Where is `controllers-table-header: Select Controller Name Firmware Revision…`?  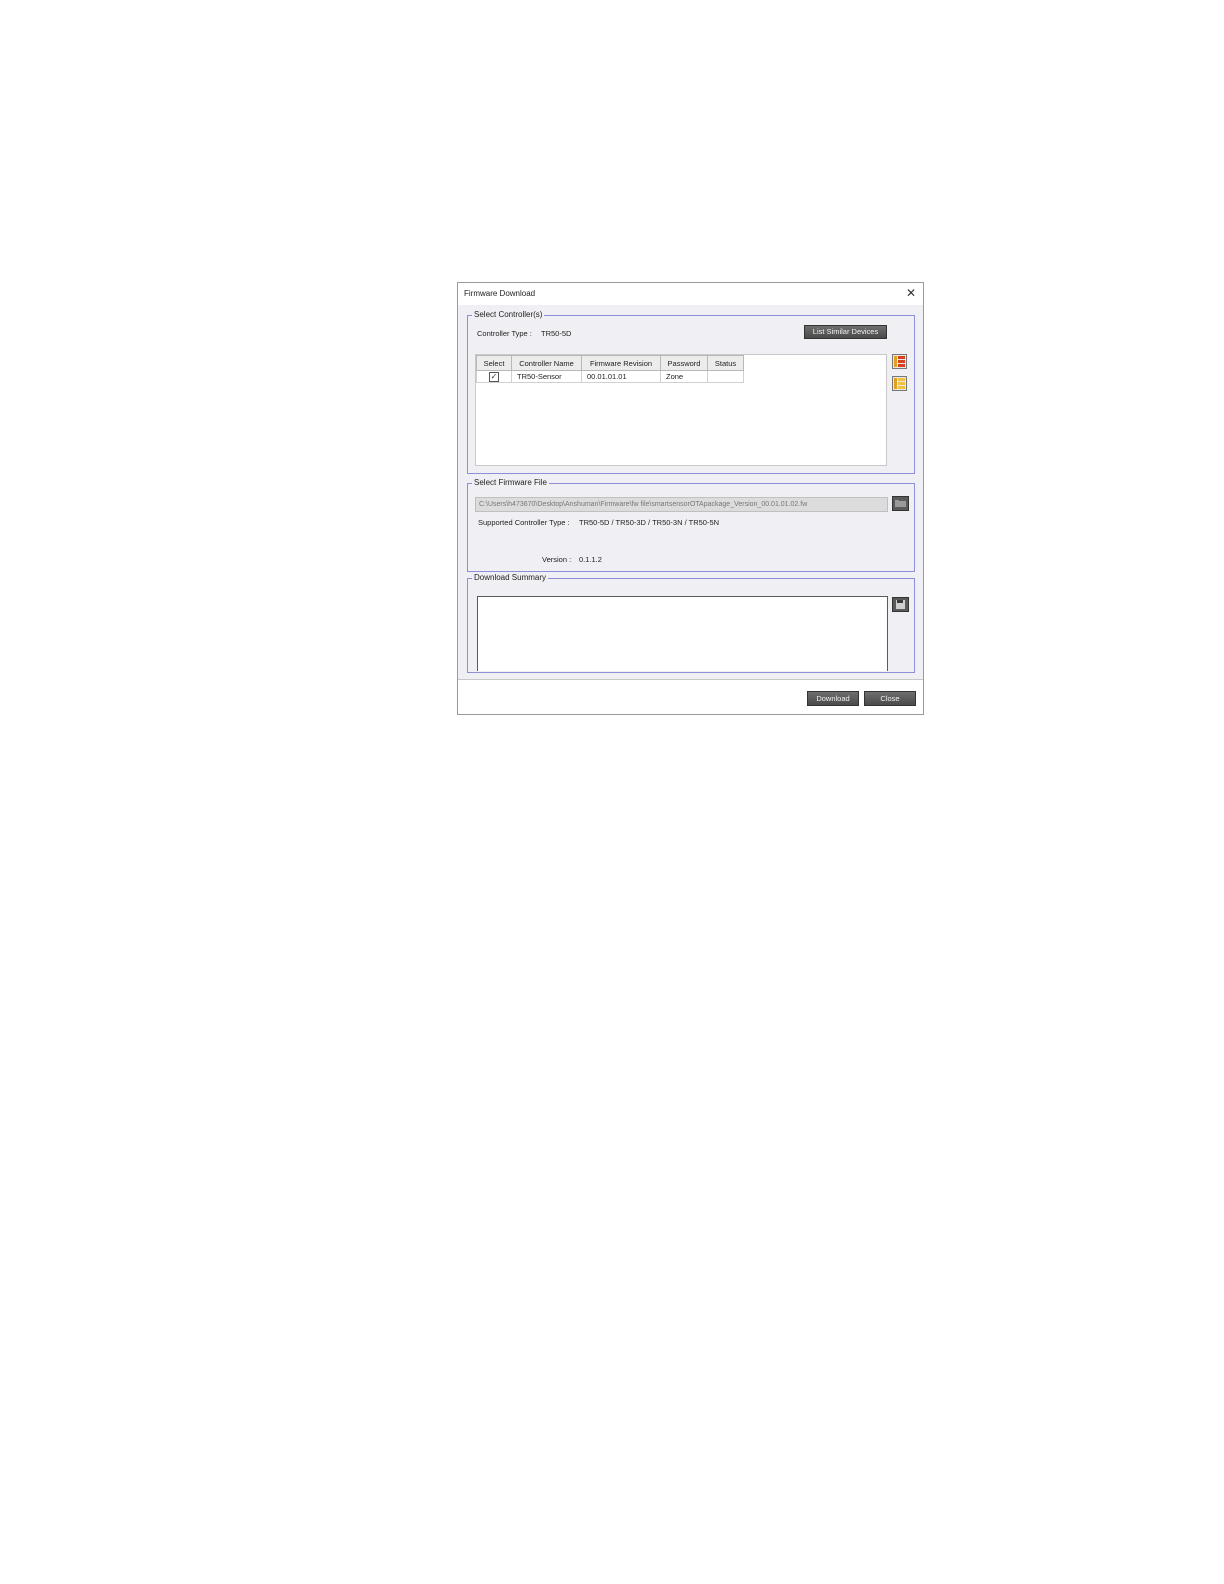
controllers-table-header: Select Controller Name Firmware Revision… is located at coordinates (610, 363).